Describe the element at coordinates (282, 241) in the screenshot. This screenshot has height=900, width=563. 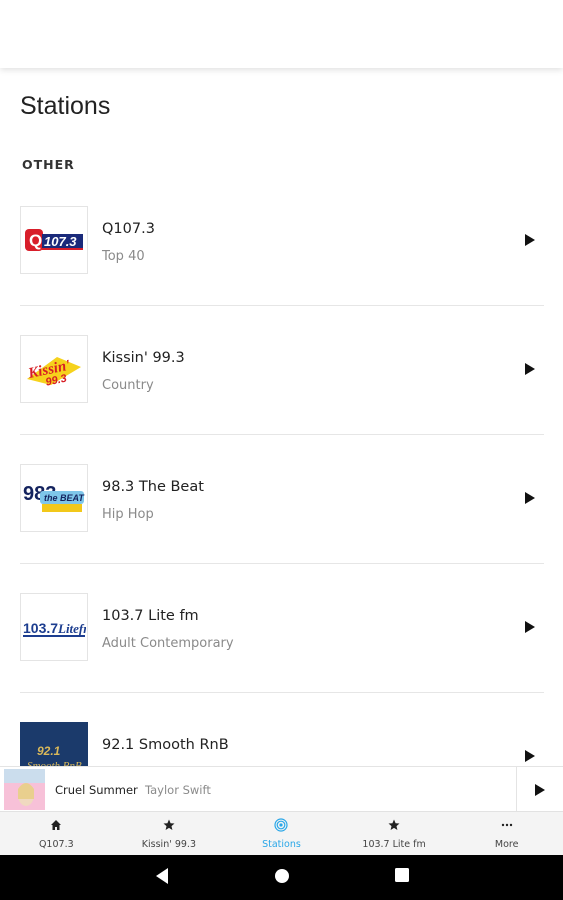
I see `station-row: Q 107.3 Q107.3 Top 40` at that location.